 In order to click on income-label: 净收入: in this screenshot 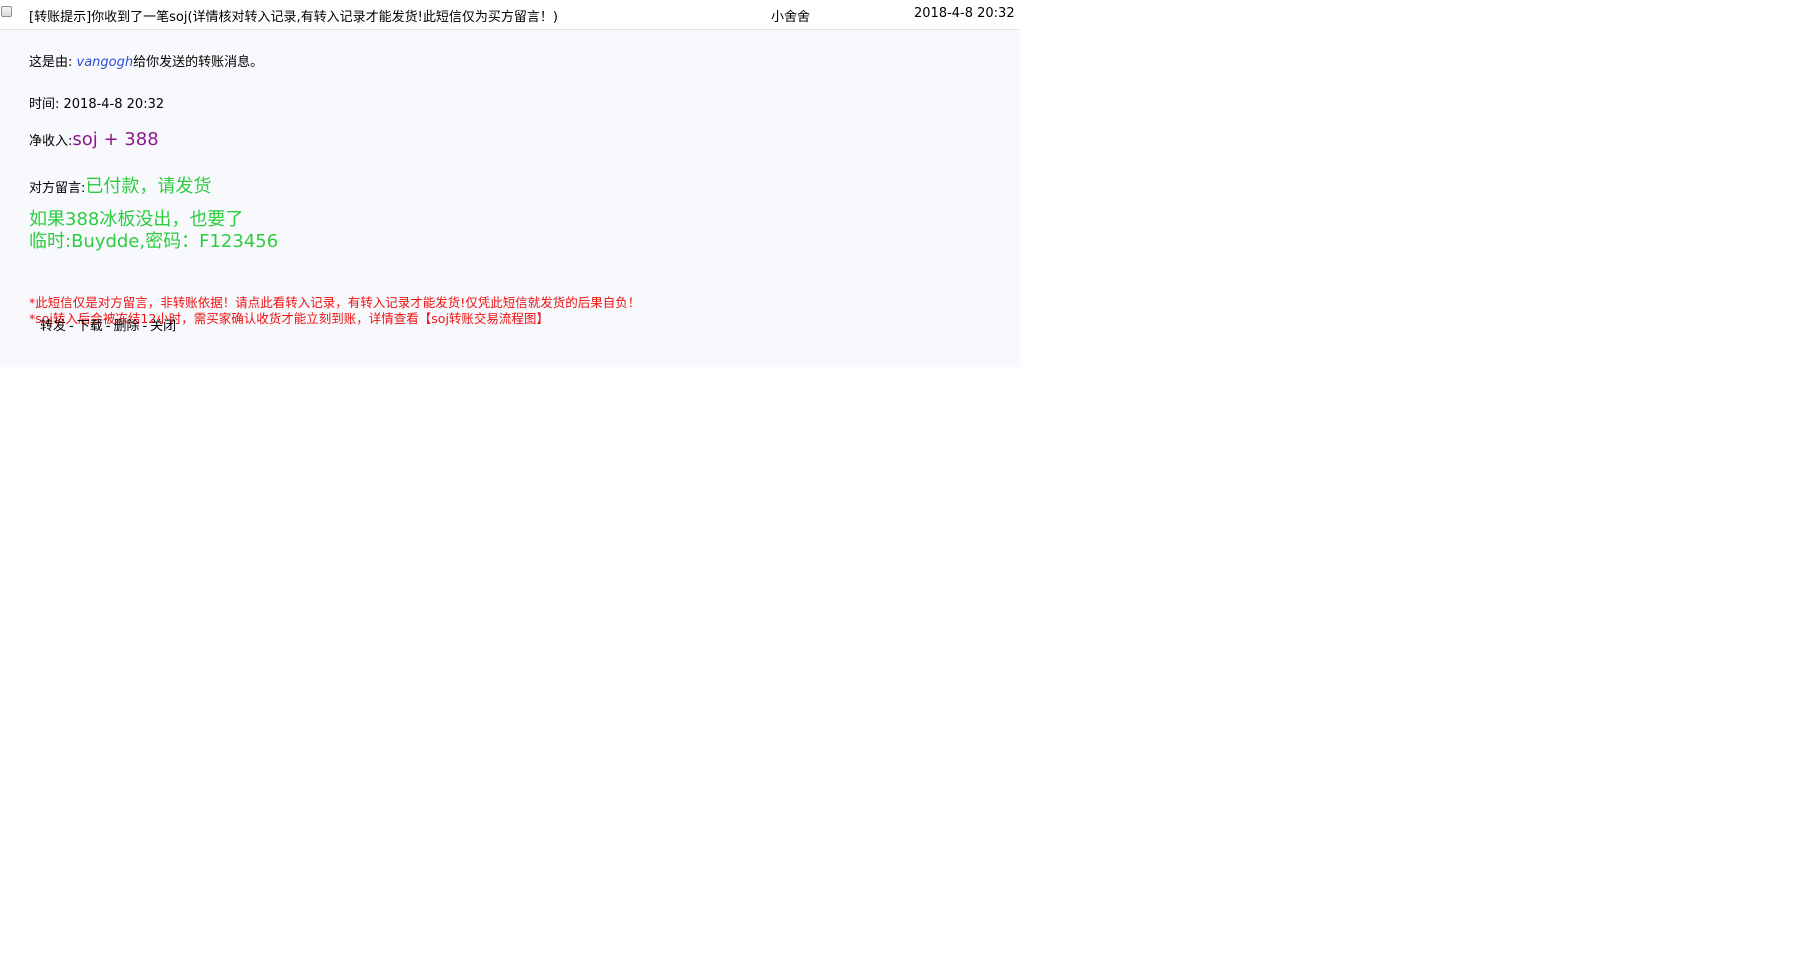, I will do `click(51, 141)`.